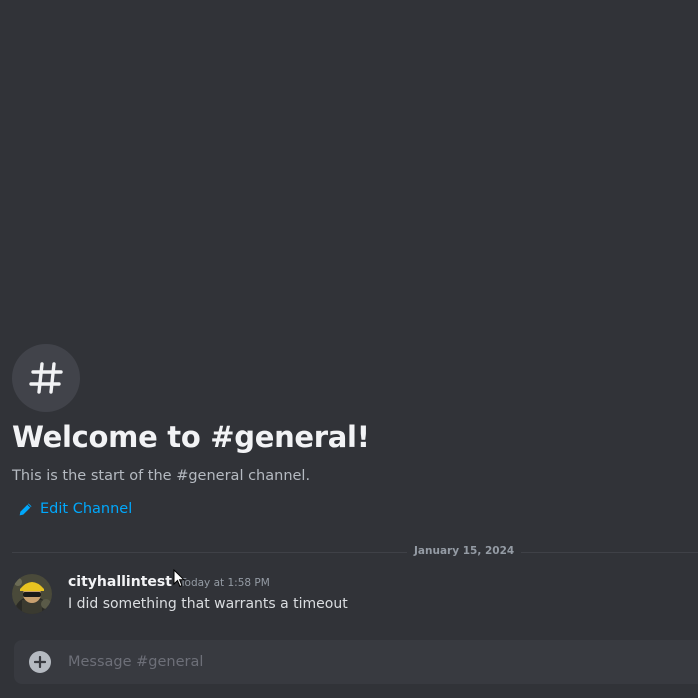  What do you see at coordinates (208, 604) in the screenshot?
I see `message-text: I did something that warrants a timeout` at bounding box center [208, 604].